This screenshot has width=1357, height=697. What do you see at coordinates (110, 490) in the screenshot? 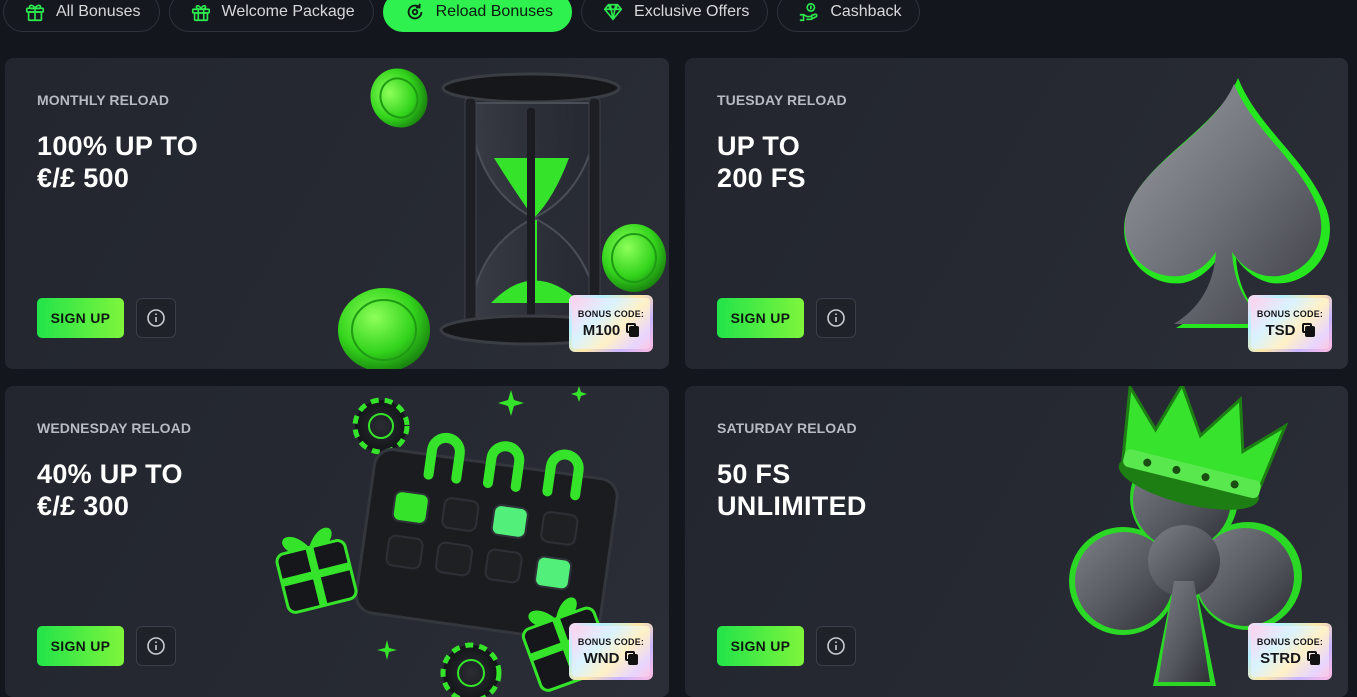
I see `card-headline: 40% UP TO €/£ 300` at bounding box center [110, 490].